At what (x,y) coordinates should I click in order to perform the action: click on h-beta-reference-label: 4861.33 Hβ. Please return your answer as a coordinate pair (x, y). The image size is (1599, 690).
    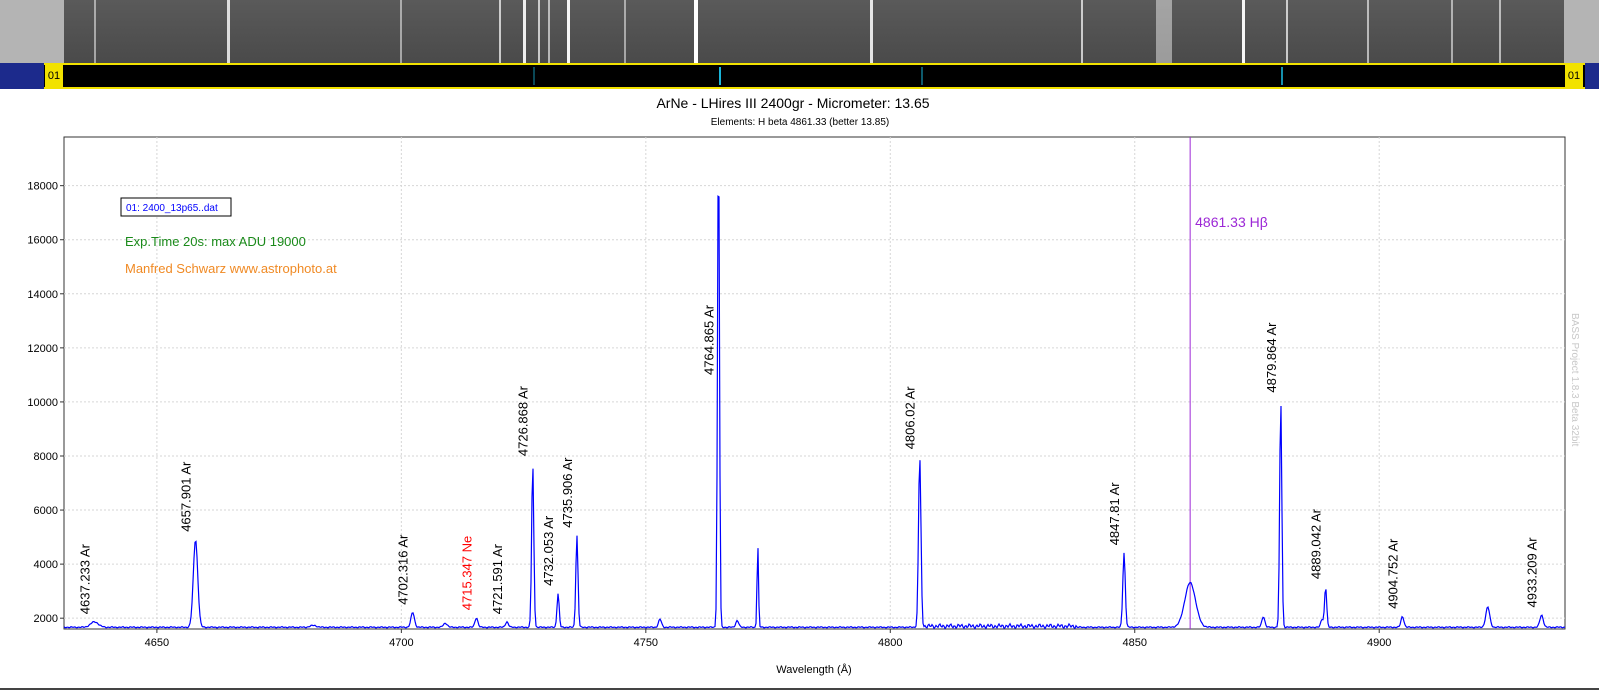
    Looking at the image, I should click on (1231, 222).